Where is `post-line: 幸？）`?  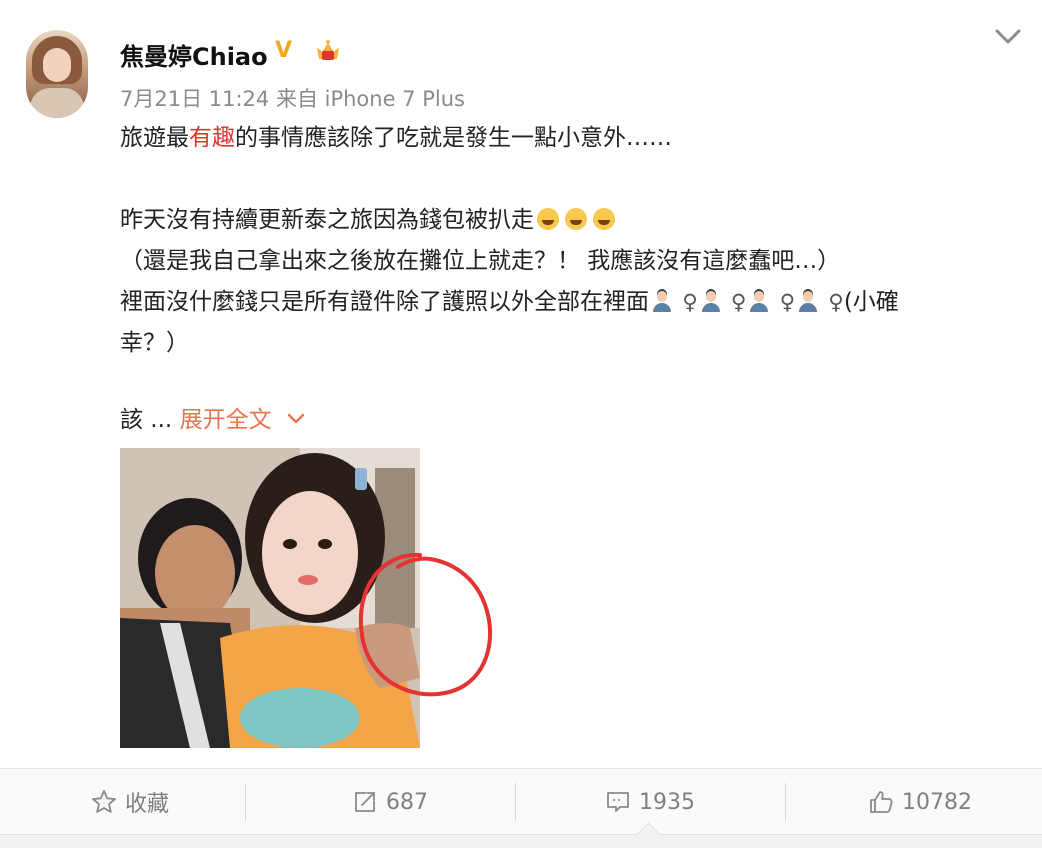
post-line: 幸？） is located at coordinates (570, 343).